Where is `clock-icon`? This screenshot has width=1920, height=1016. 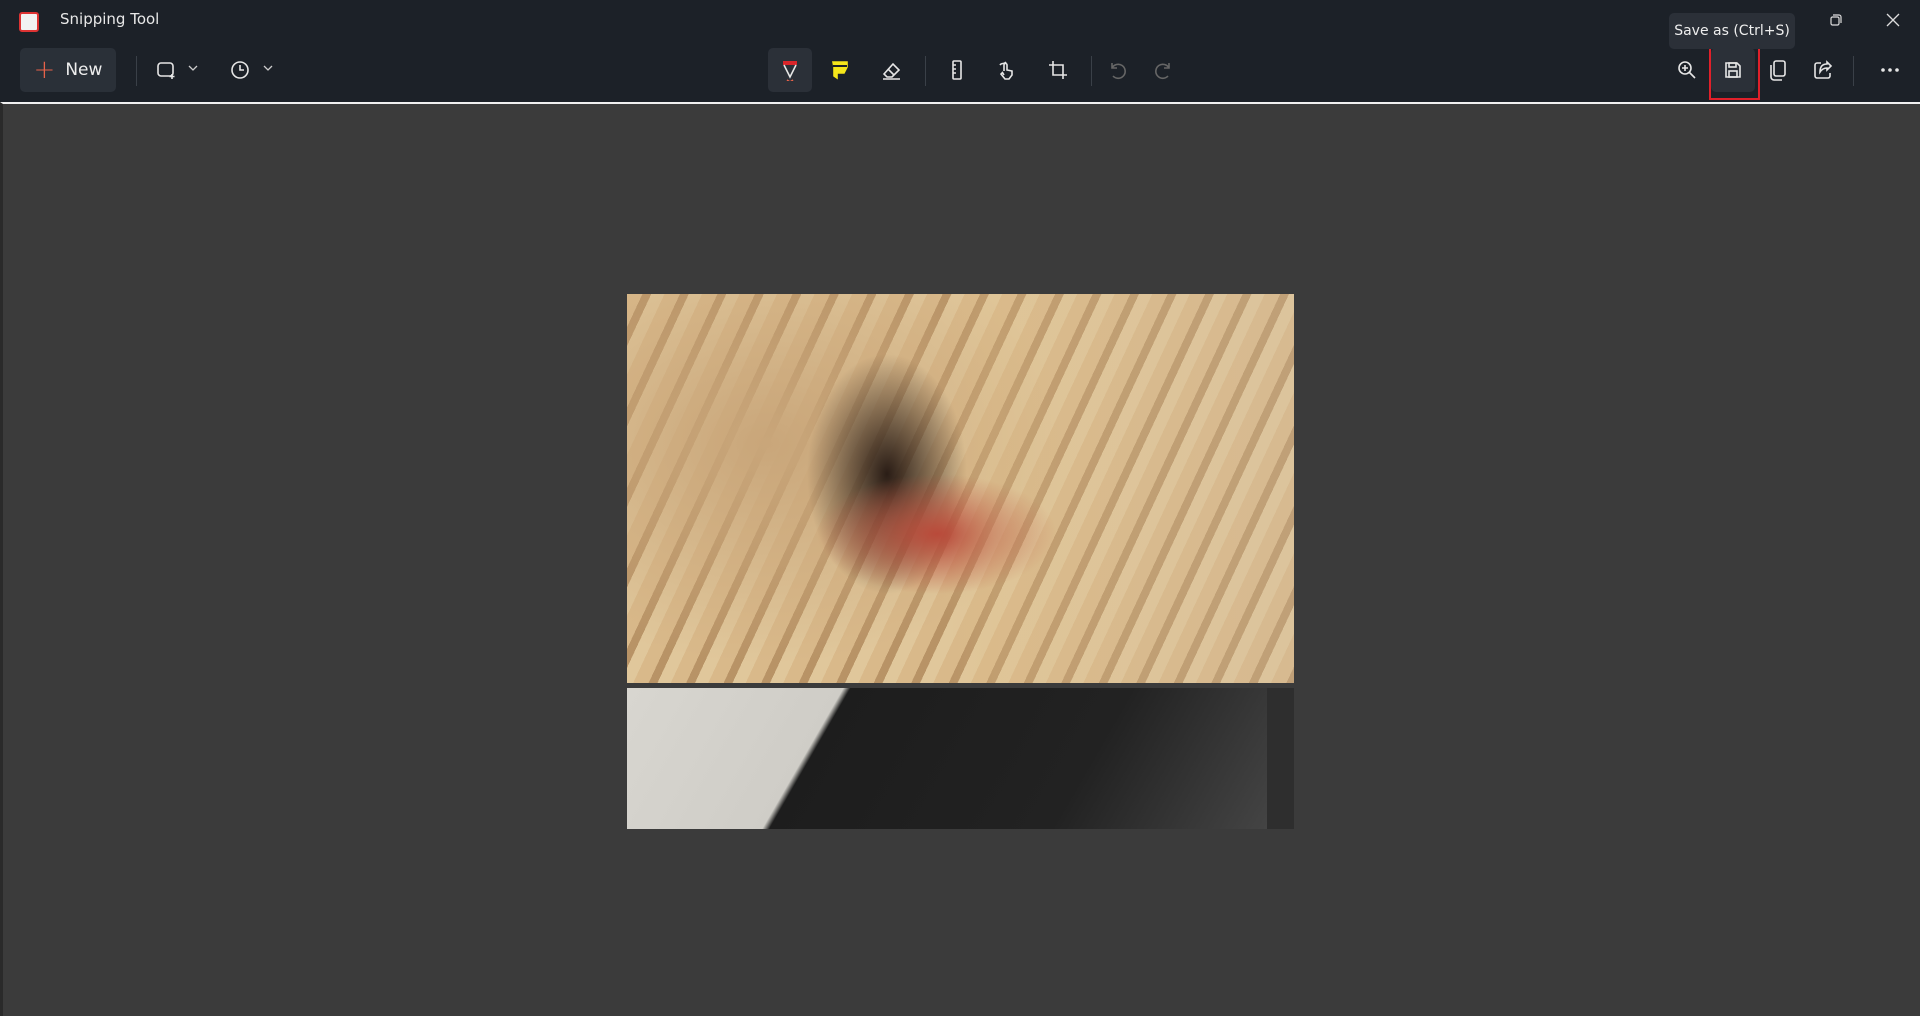
clock-icon is located at coordinates (240, 70).